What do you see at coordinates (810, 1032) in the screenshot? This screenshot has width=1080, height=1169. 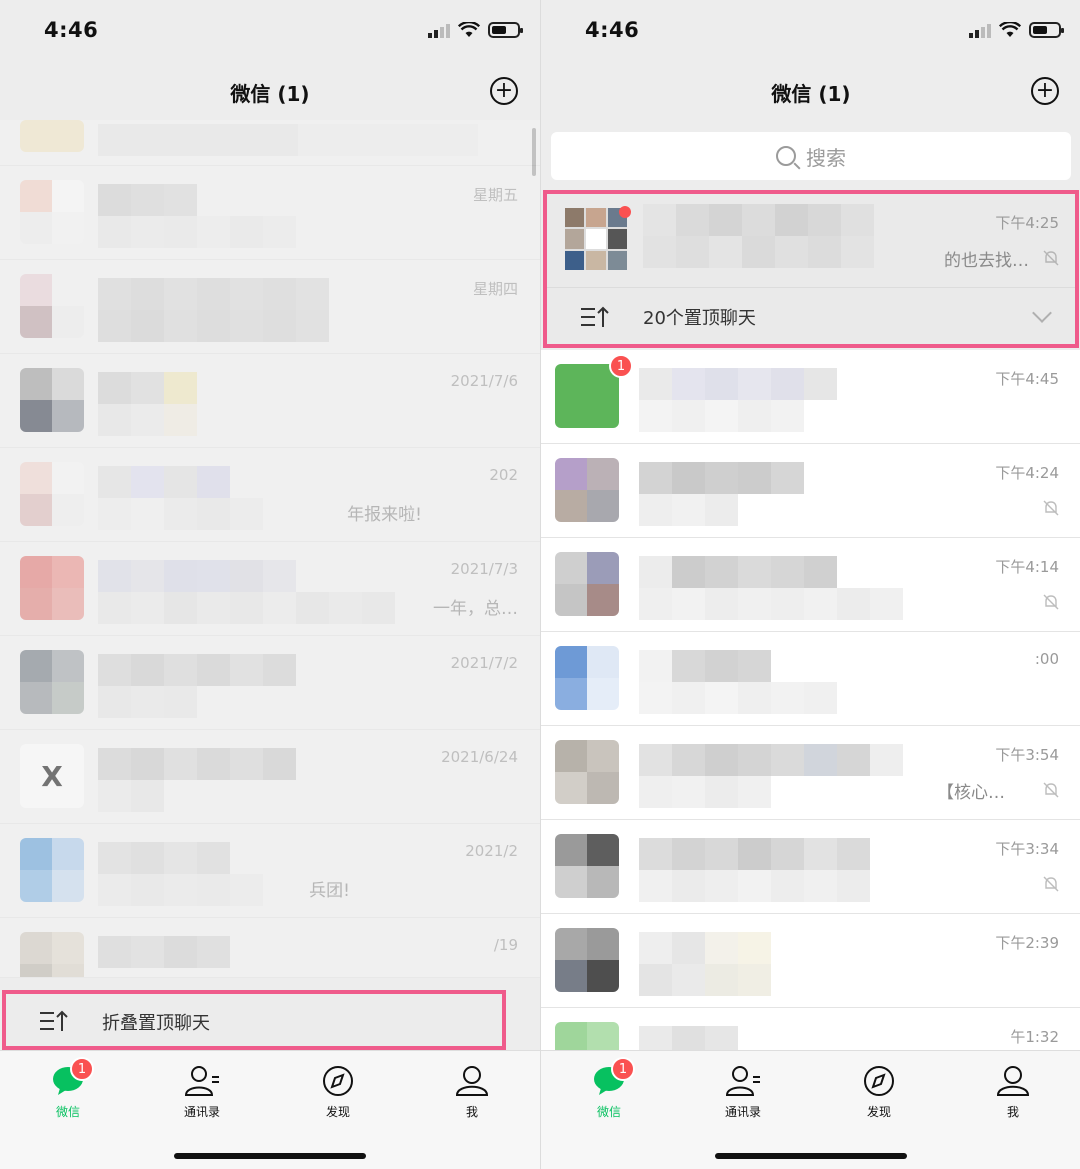 I see `chat-row: 午1:32` at bounding box center [810, 1032].